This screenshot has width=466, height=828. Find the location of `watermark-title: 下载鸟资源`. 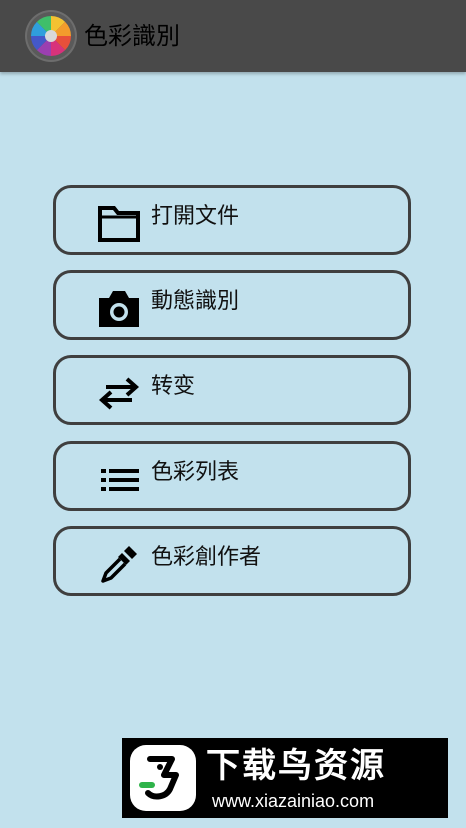

watermark-title: 下载鸟资源 is located at coordinates (296, 766).